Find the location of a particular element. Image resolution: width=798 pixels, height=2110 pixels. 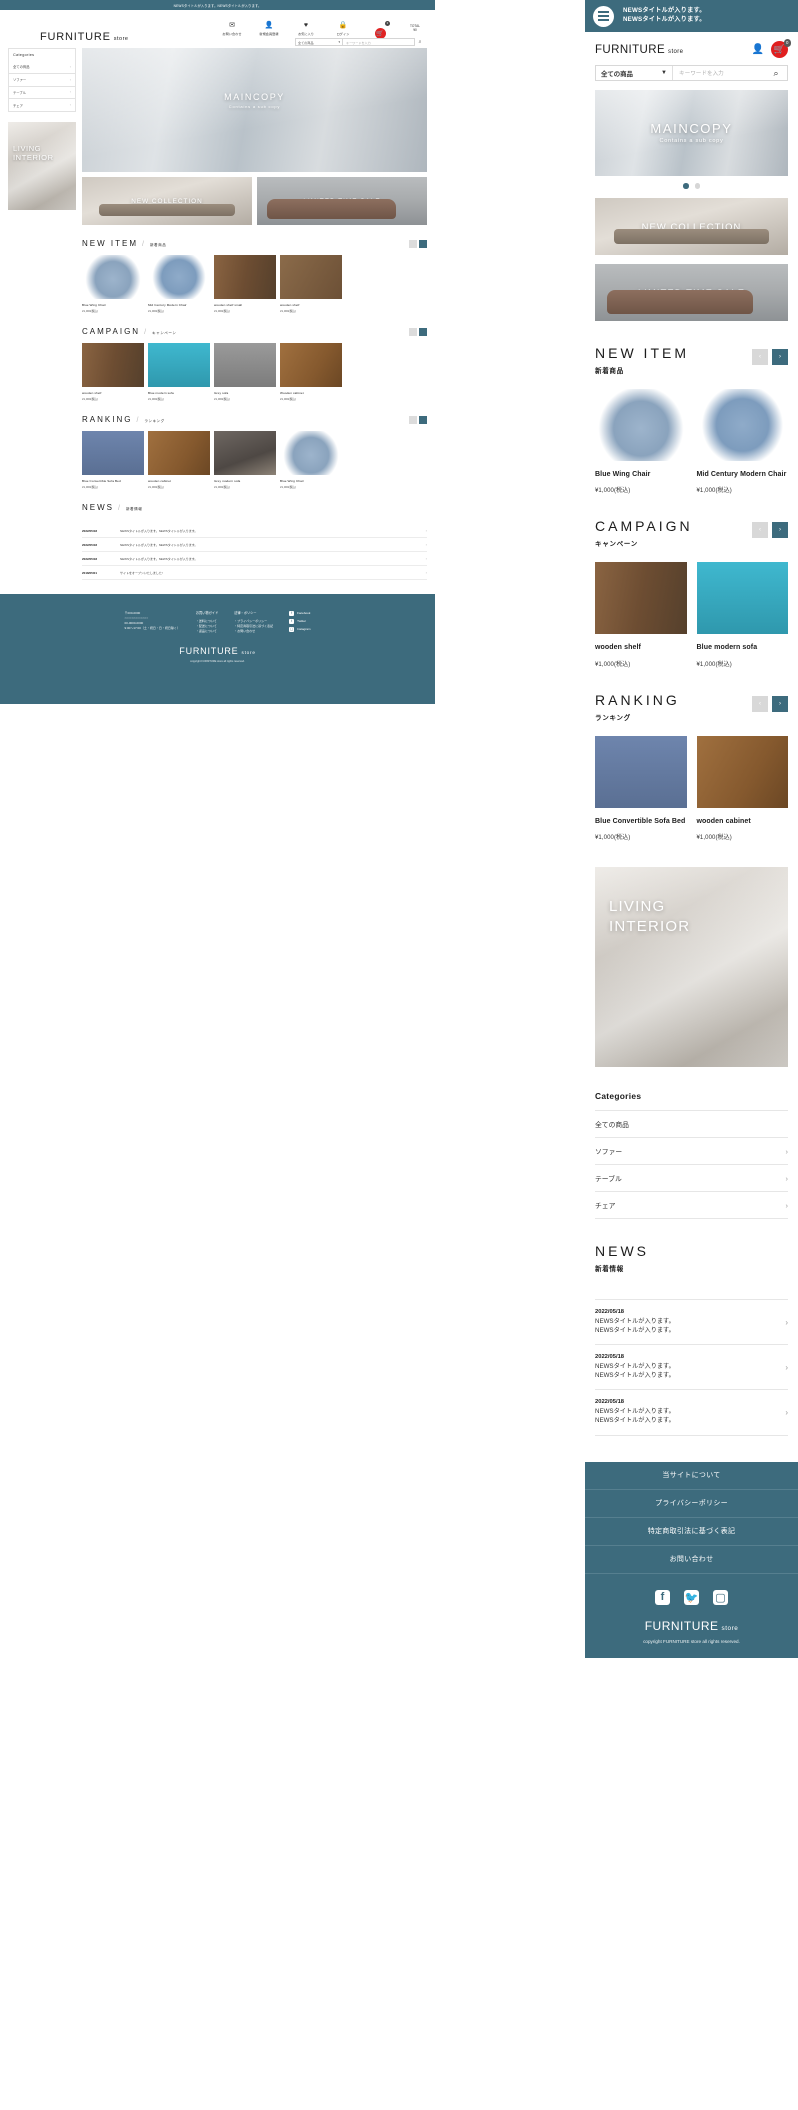

section-title: NEW ITEM 新着商品 is located at coordinates (642, 360).